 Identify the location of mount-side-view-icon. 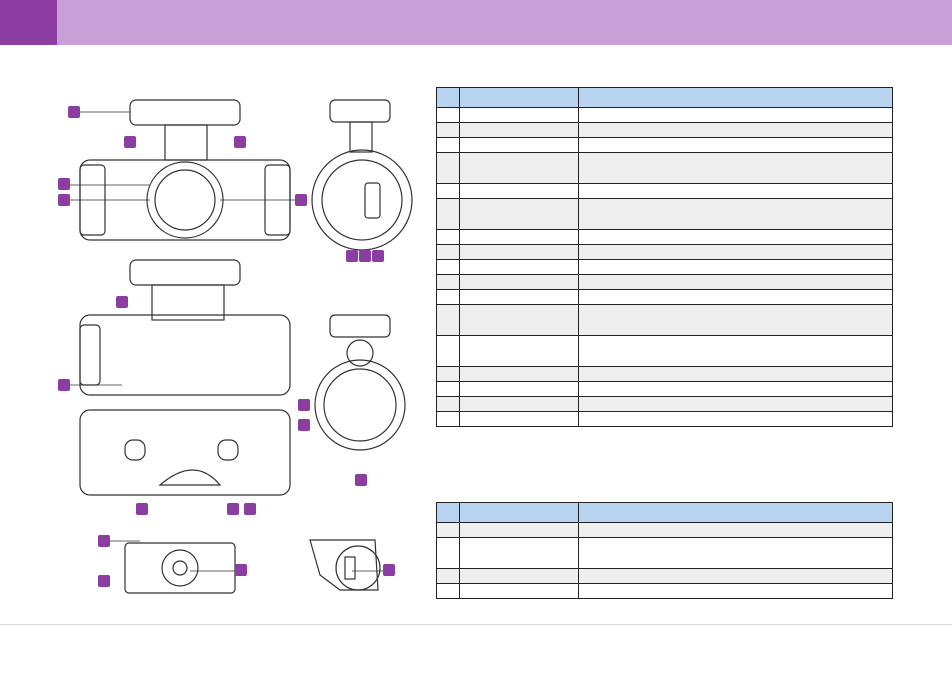
(345, 565).